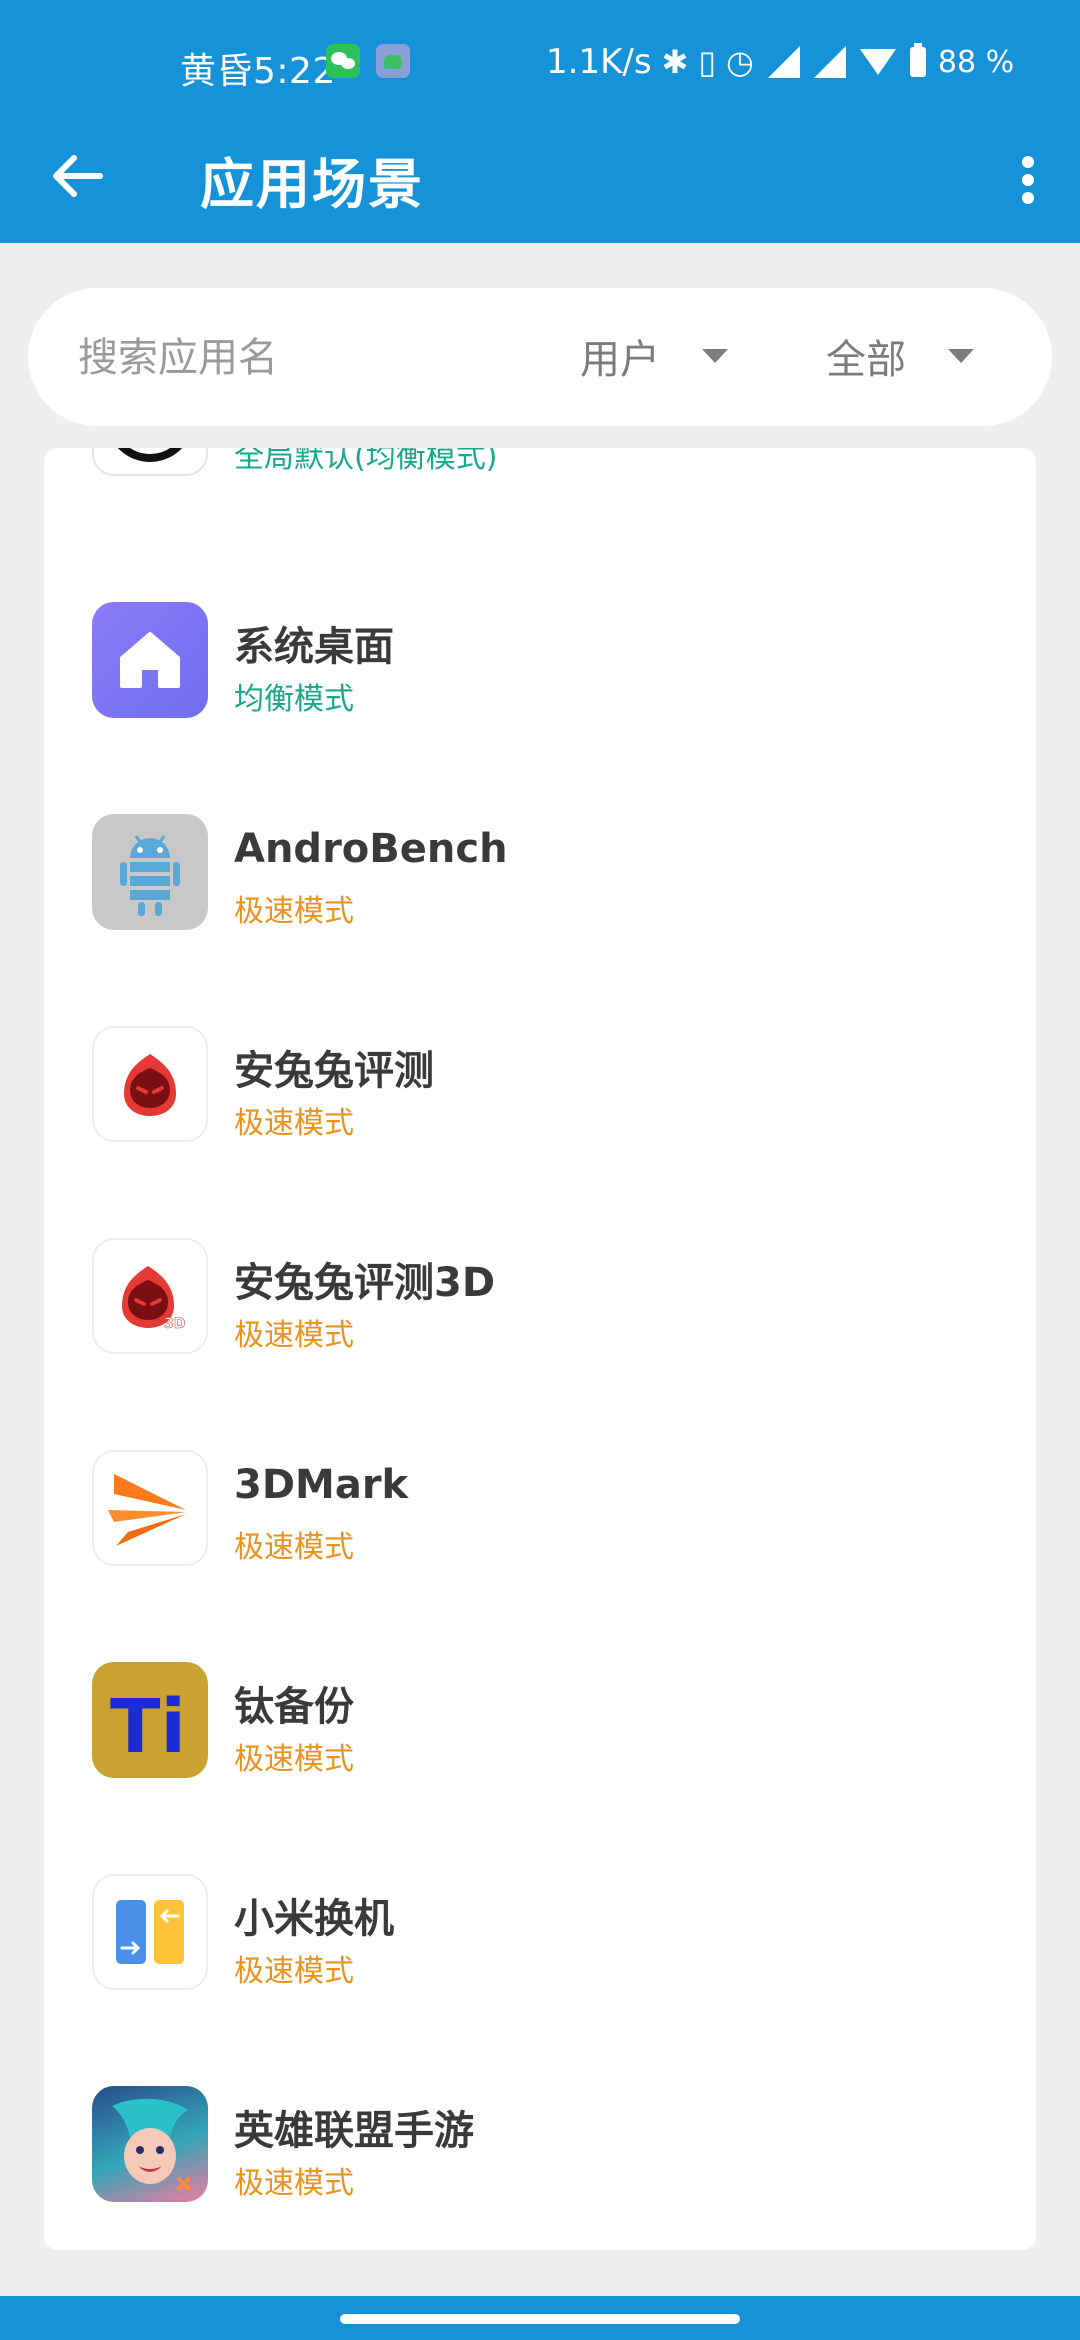 The image size is (1080, 2340). I want to click on app-name: 安兔兔评测, so click(334, 1071).